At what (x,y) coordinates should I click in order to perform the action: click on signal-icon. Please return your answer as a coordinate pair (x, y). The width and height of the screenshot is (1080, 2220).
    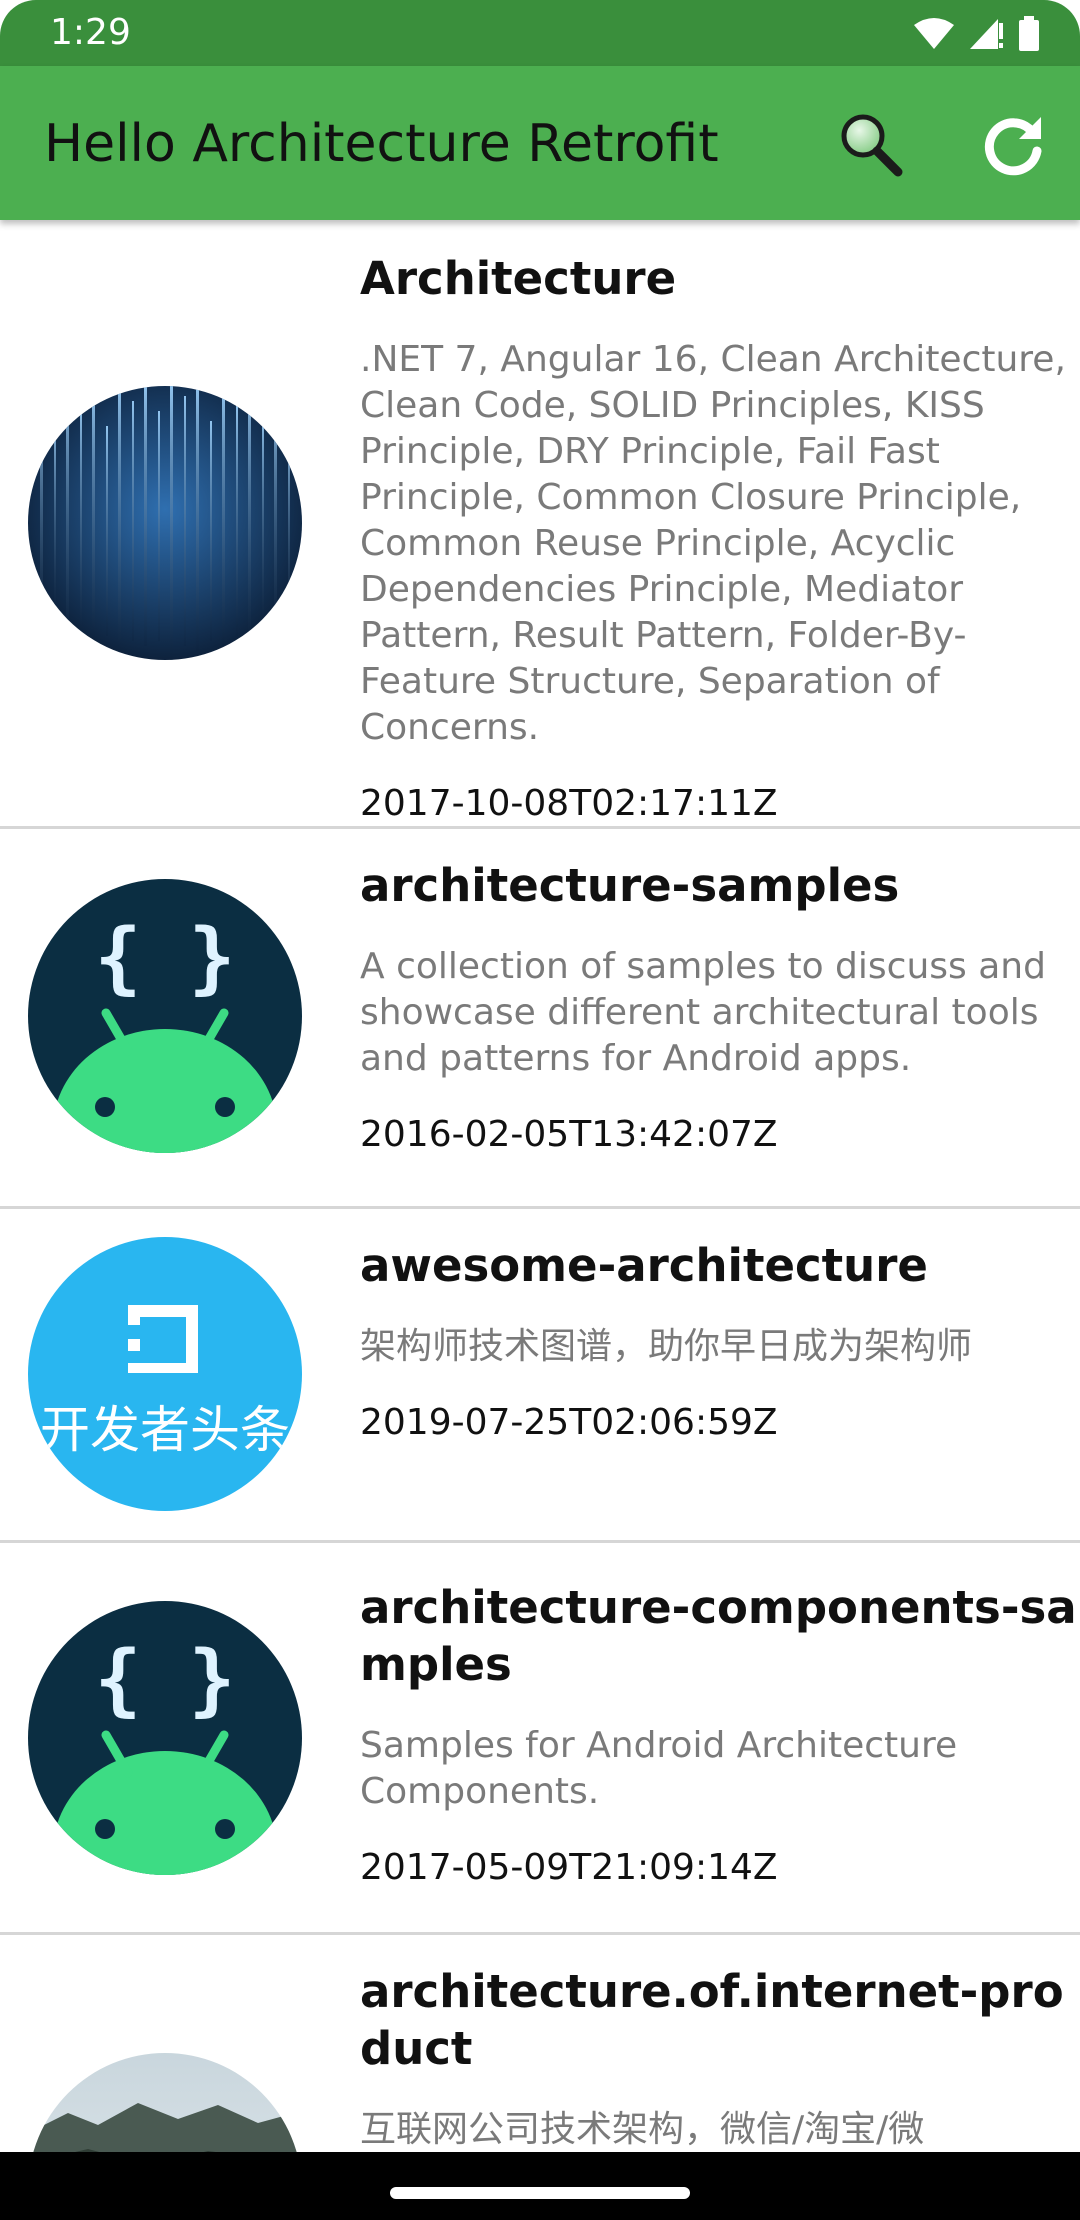
    Looking at the image, I should click on (986, 34).